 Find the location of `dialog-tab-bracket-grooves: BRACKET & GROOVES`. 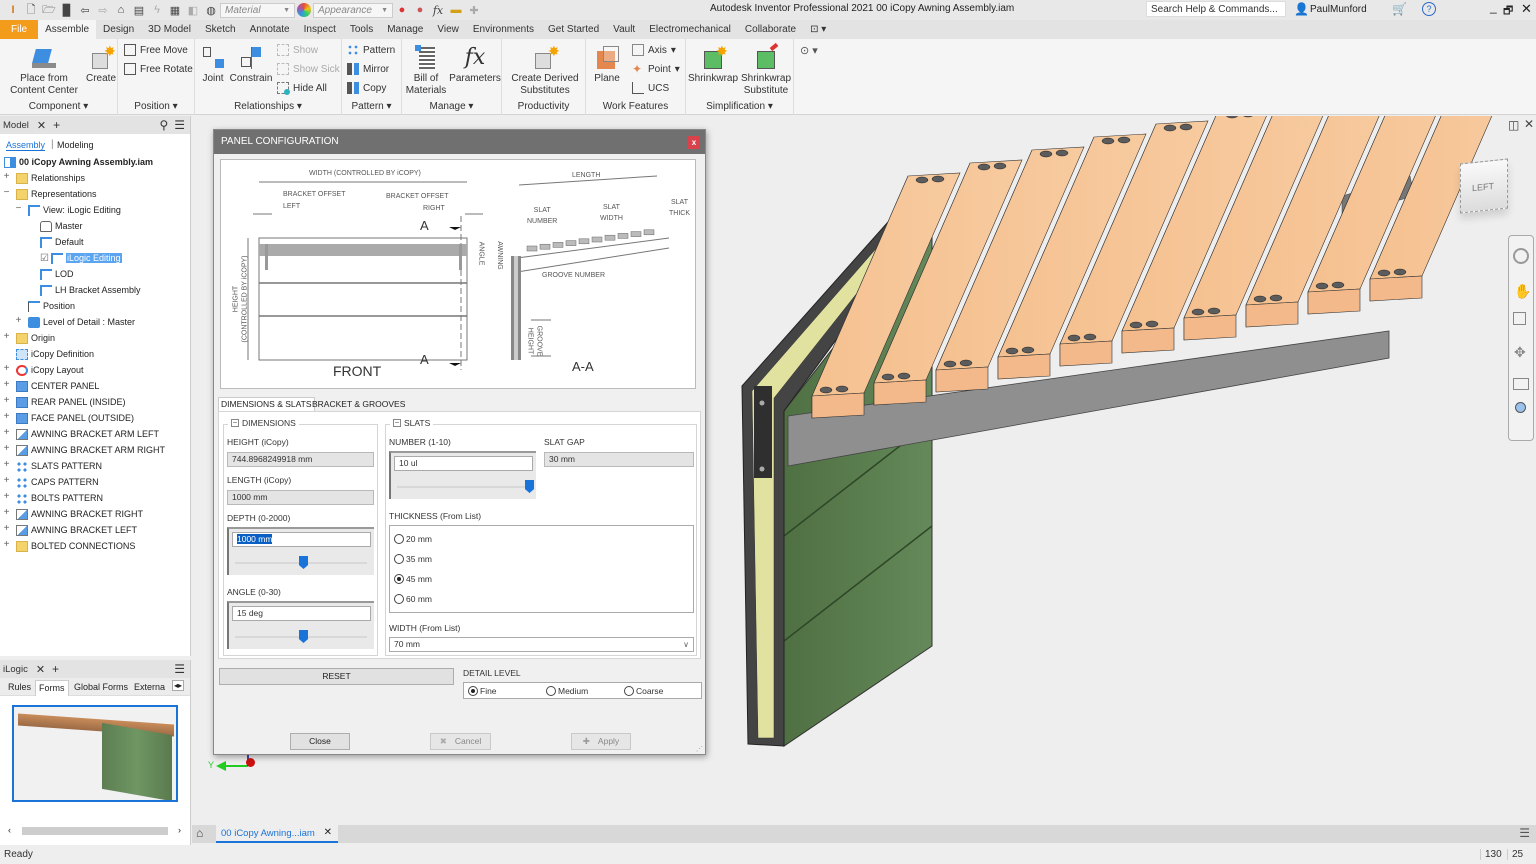

dialog-tab-bracket-grooves: BRACKET & GROOVES is located at coordinates (358, 404).